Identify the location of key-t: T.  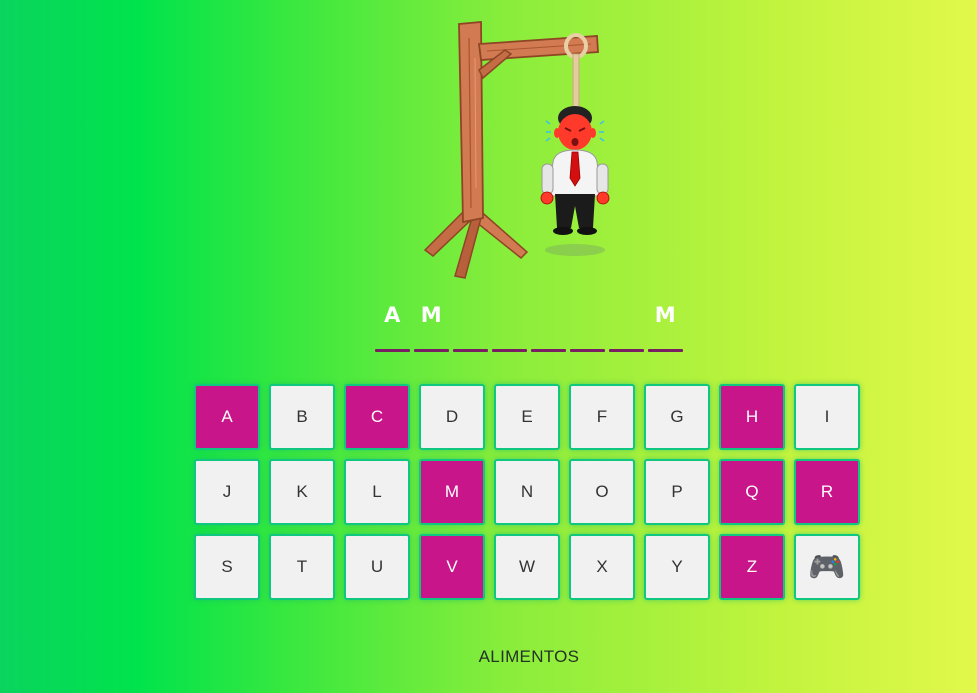
(302, 567).